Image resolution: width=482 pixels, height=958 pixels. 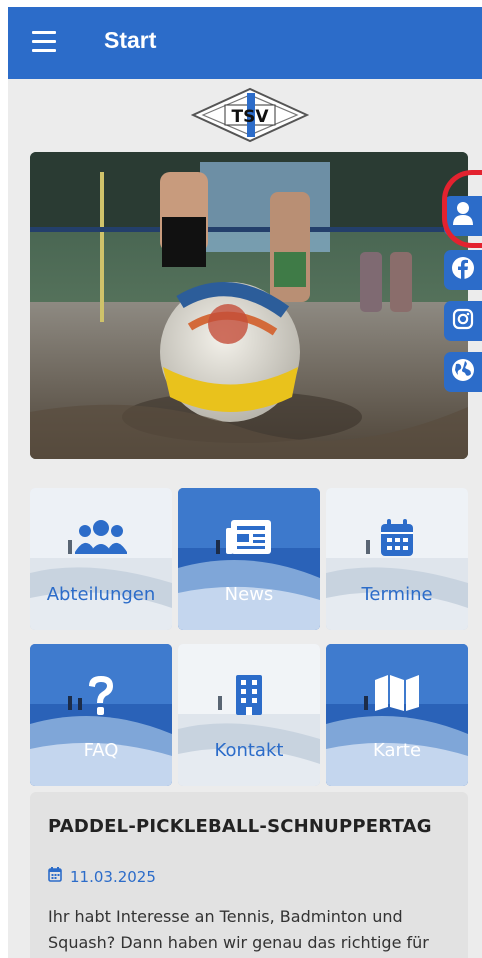 I want to click on tile-label: Kontakt, so click(x=249, y=750).